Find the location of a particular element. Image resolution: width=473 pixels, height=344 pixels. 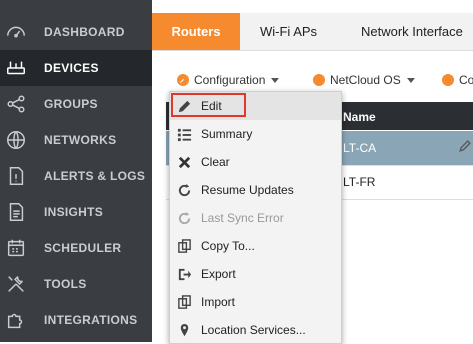

sidebar-item-insights: INSIGHTS is located at coordinates (76, 212).